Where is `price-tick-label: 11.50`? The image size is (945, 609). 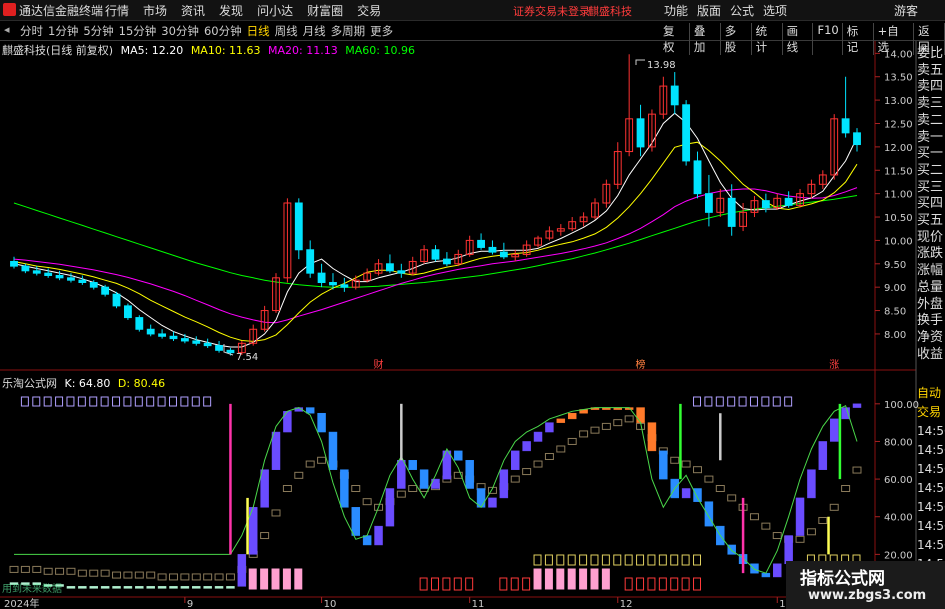 price-tick-label: 11.50 is located at coordinates (898, 171).